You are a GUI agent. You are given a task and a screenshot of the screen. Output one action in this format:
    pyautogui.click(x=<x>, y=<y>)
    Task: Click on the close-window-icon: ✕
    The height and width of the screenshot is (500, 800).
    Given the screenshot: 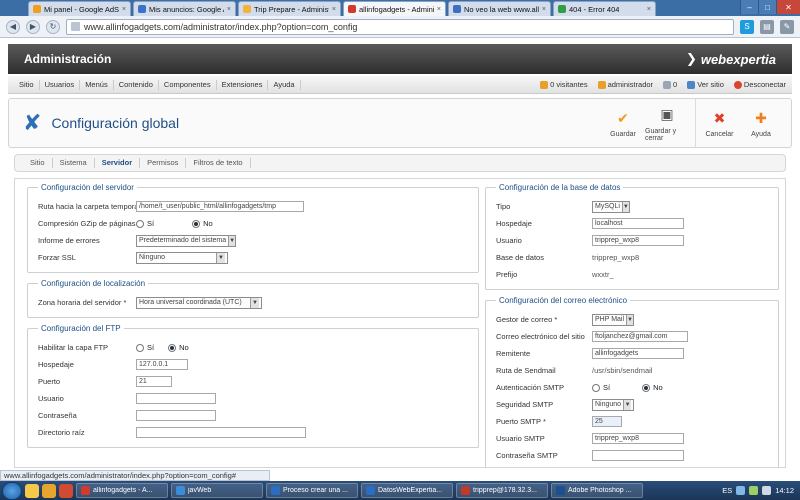 What is the action you would take?
    pyautogui.click(x=788, y=7)
    